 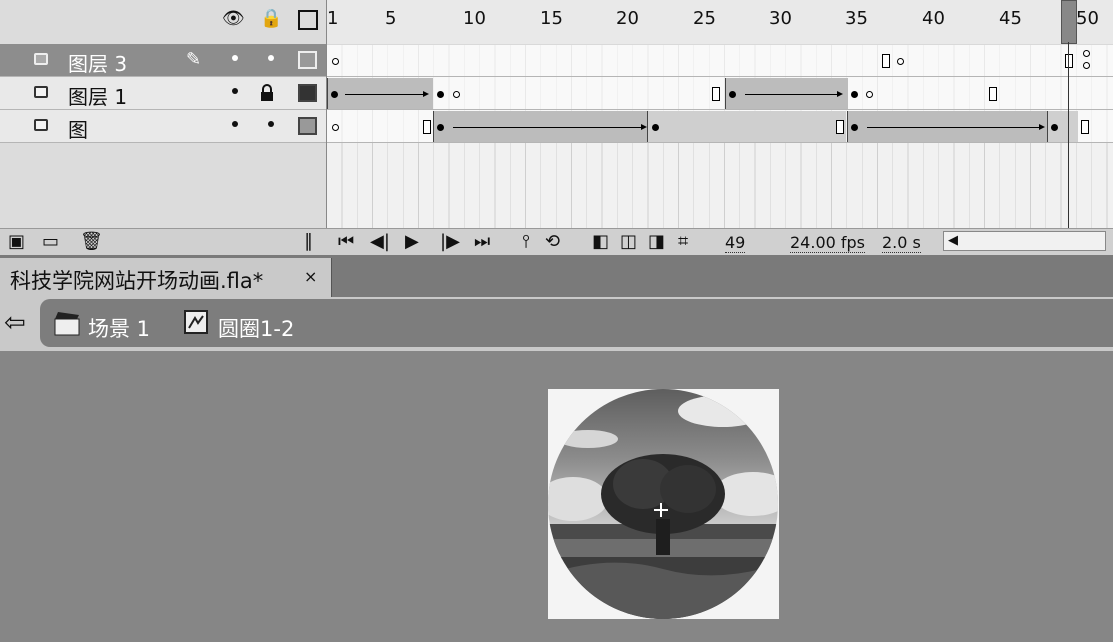 I want to click on layer-name: 图层 3, so click(x=98, y=64).